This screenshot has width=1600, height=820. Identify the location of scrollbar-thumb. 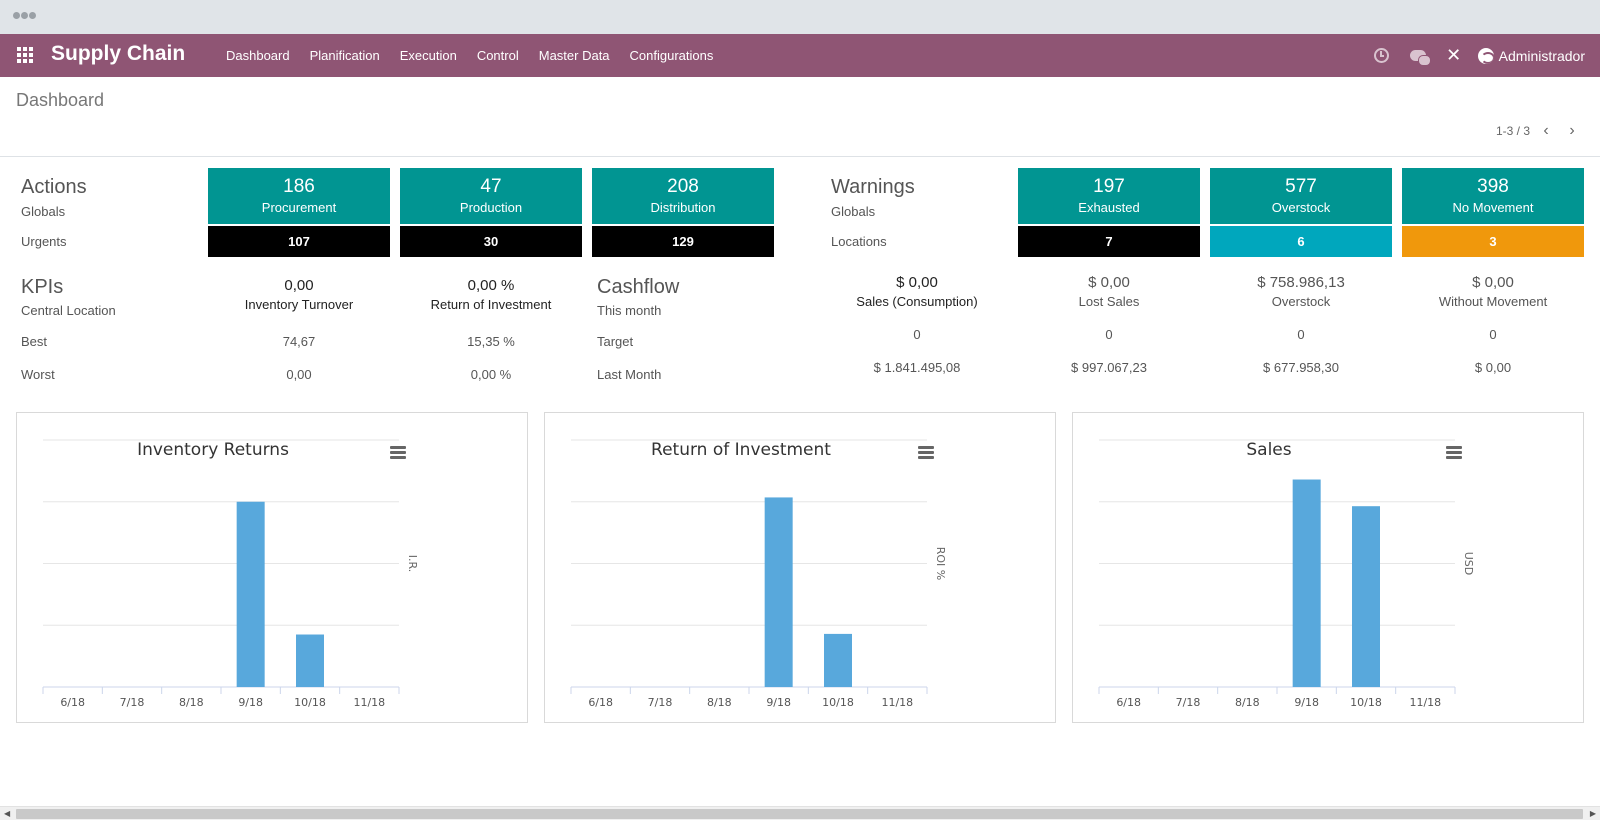
(799, 814).